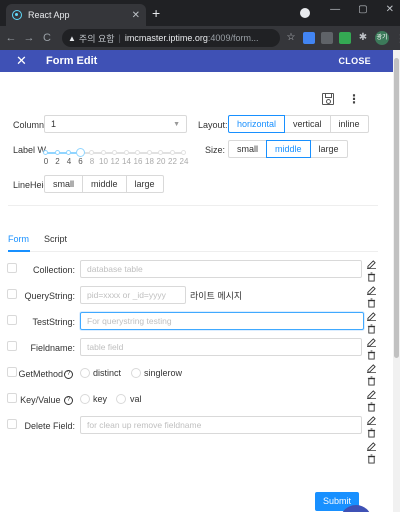  What do you see at coordinates (335, 9) in the screenshot?
I see `minimize-button: —` at bounding box center [335, 9].